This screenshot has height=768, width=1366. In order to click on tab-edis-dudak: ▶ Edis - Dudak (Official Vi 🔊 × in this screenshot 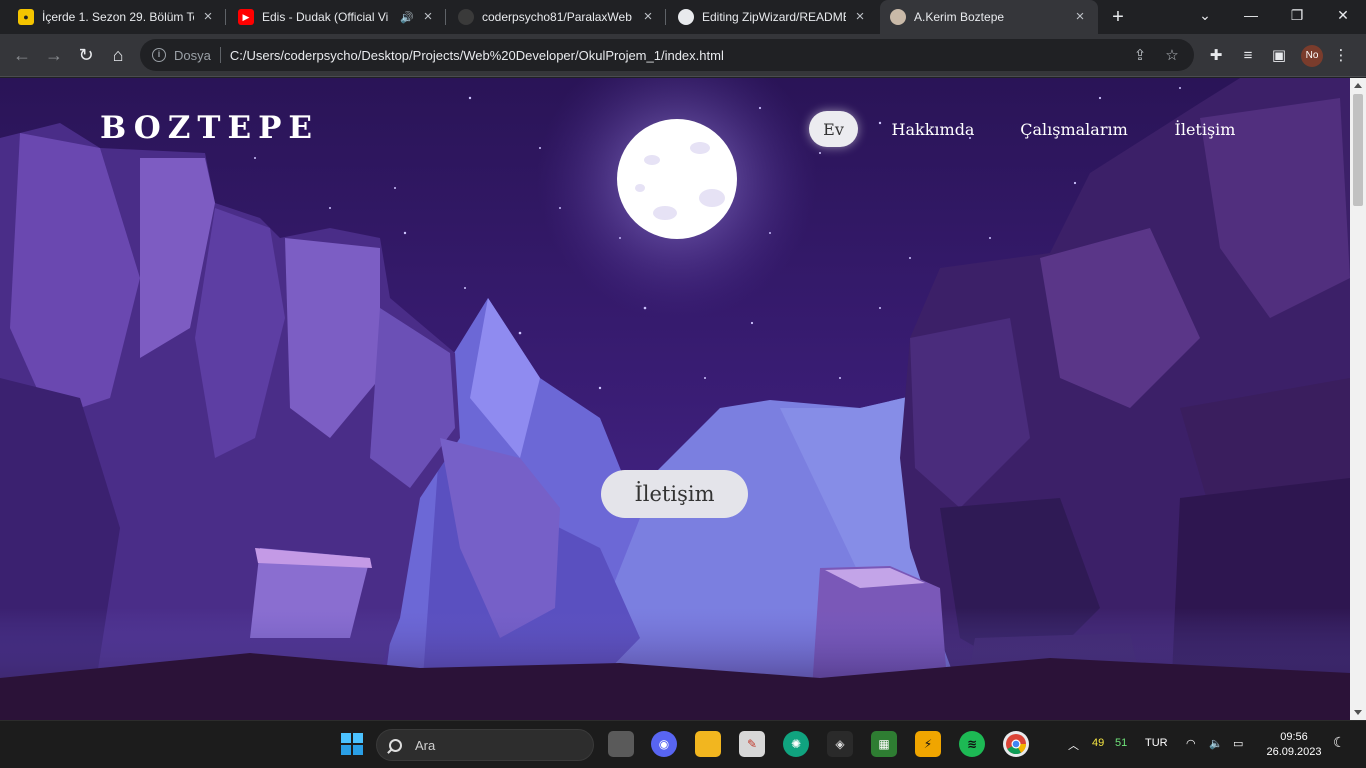, I will do `click(337, 17)`.